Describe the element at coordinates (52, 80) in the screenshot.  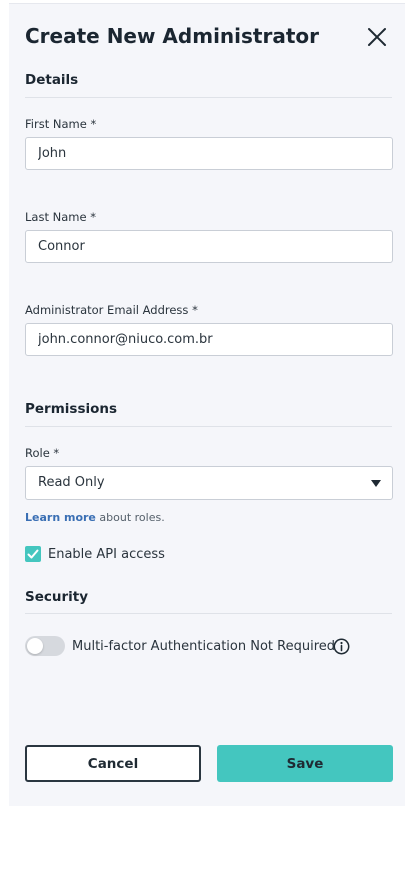
I see `details-heading: Details` at that location.